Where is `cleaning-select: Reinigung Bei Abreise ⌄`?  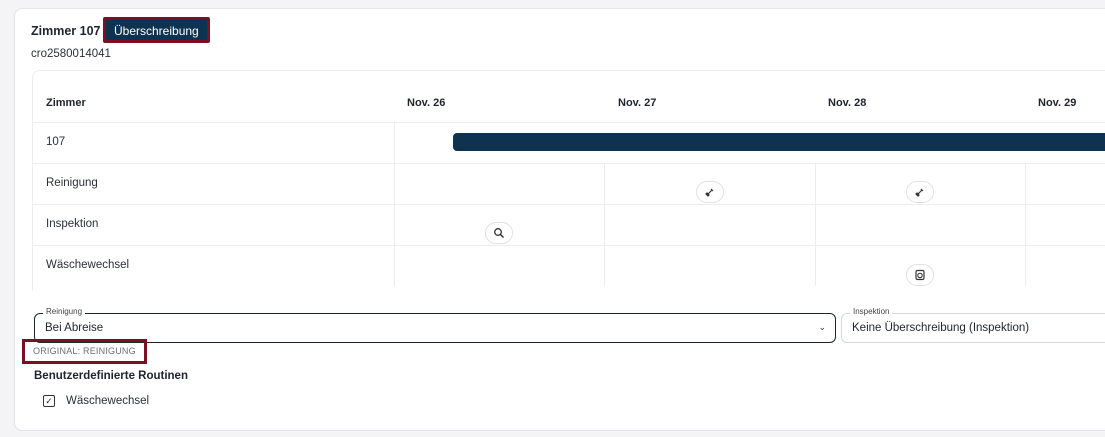
cleaning-select: Reinigung Bei Abreise ⌄ is located at coordinates (435, 325).